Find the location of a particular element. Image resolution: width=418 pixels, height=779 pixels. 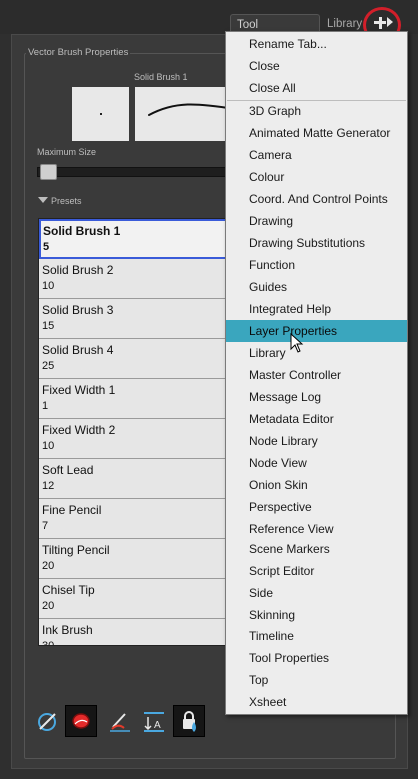

menu-item-function: Function is located at coordinates (316, 265).